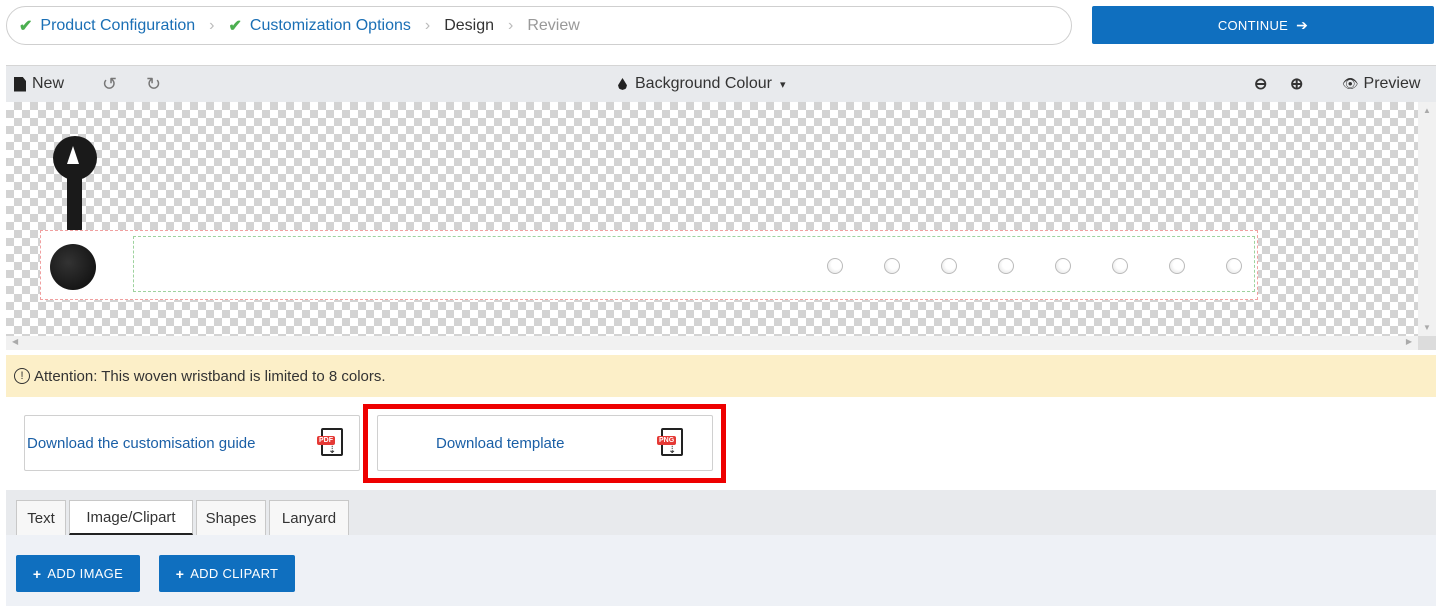 The height and width of the screenshot is (606, 1442). I want to click on horizontal-scrollbar: ◀ ▶, so click(712, 343).